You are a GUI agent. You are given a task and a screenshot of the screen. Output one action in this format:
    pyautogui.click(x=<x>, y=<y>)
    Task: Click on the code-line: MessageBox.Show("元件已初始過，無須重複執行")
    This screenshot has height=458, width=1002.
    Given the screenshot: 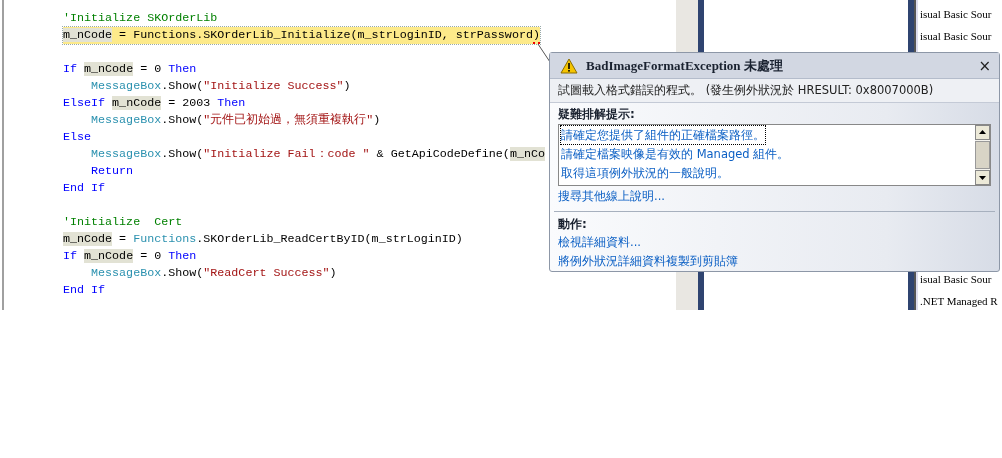 What is the action you would take?
    pyautogui.click(x=235, y=120)
    